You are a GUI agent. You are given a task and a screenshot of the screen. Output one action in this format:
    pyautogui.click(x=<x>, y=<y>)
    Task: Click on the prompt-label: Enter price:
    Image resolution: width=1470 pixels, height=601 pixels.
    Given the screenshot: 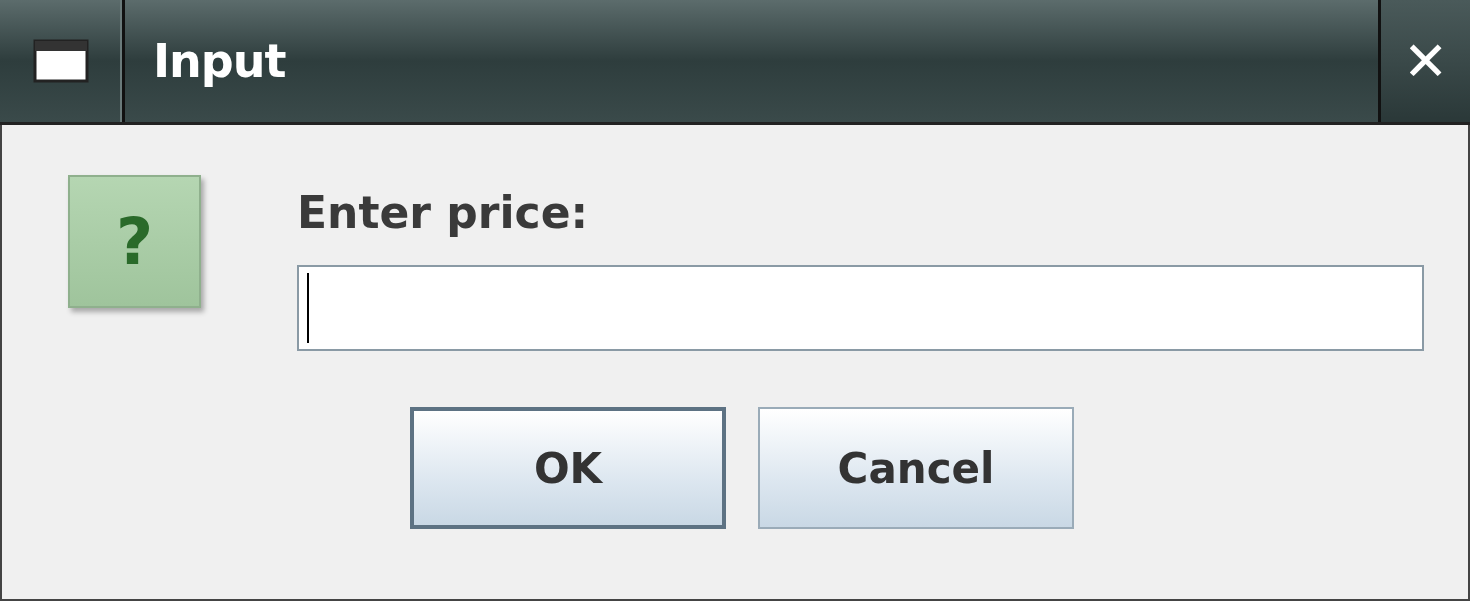 What is the action you would take?
    pyautogui.click(x=443, y=213)
    